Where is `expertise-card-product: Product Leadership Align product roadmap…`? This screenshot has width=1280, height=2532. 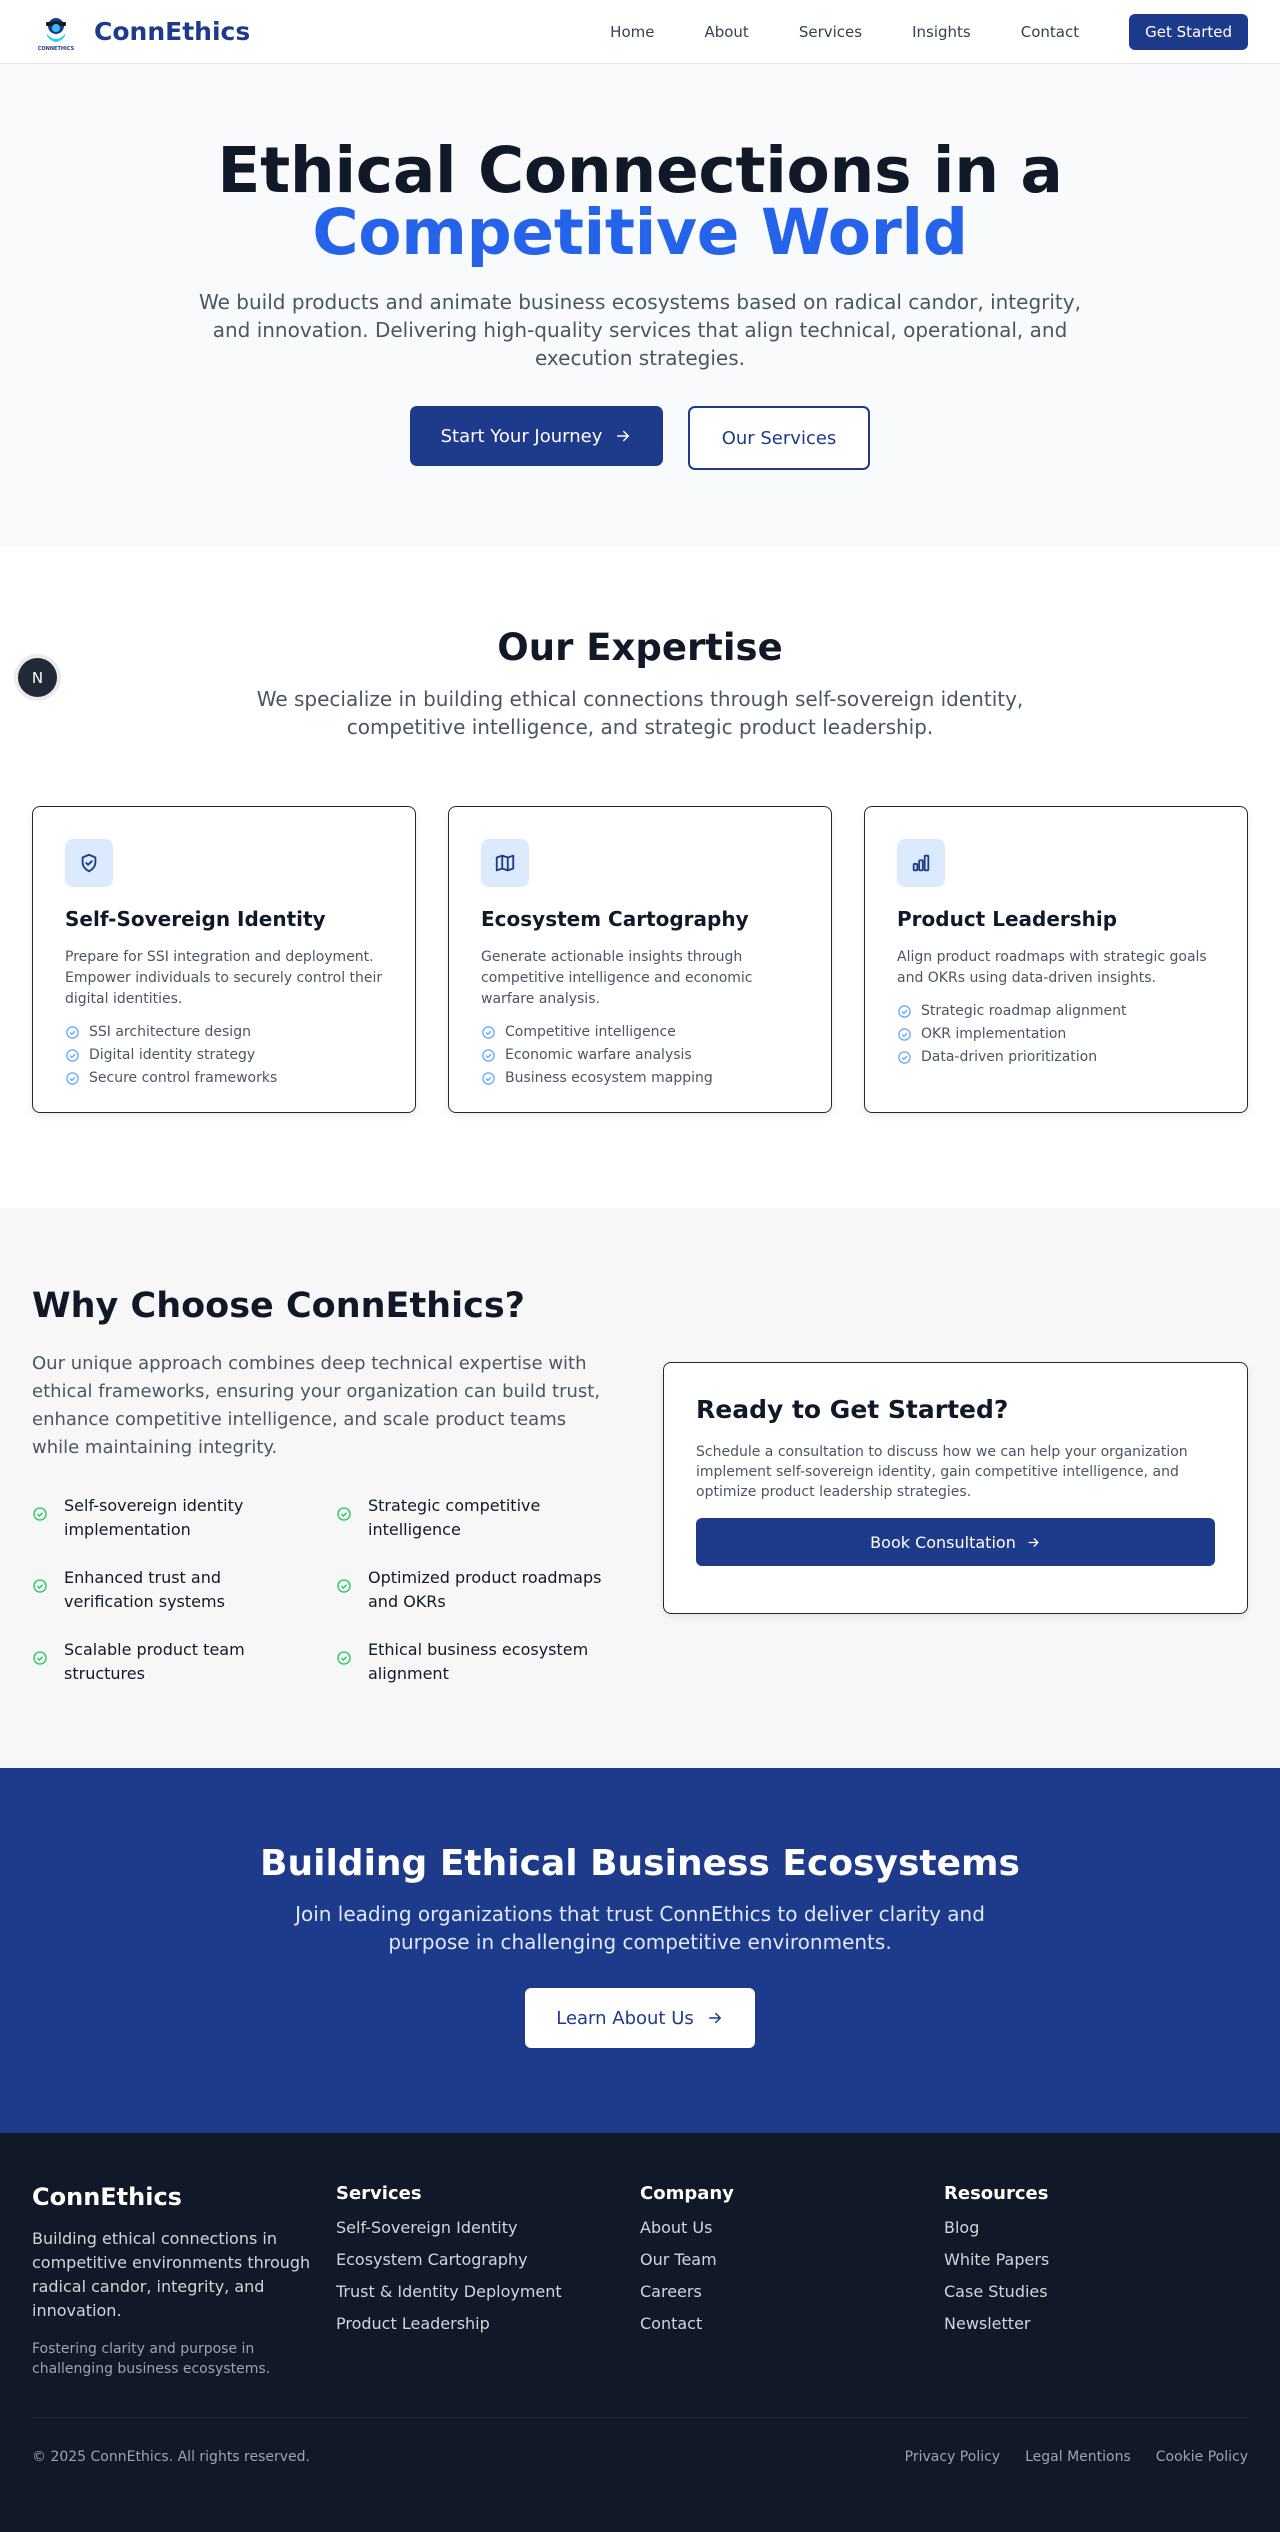
expertise-card-product: Product Leadership Align product roadmap… is located at coordinates (1056, 959).